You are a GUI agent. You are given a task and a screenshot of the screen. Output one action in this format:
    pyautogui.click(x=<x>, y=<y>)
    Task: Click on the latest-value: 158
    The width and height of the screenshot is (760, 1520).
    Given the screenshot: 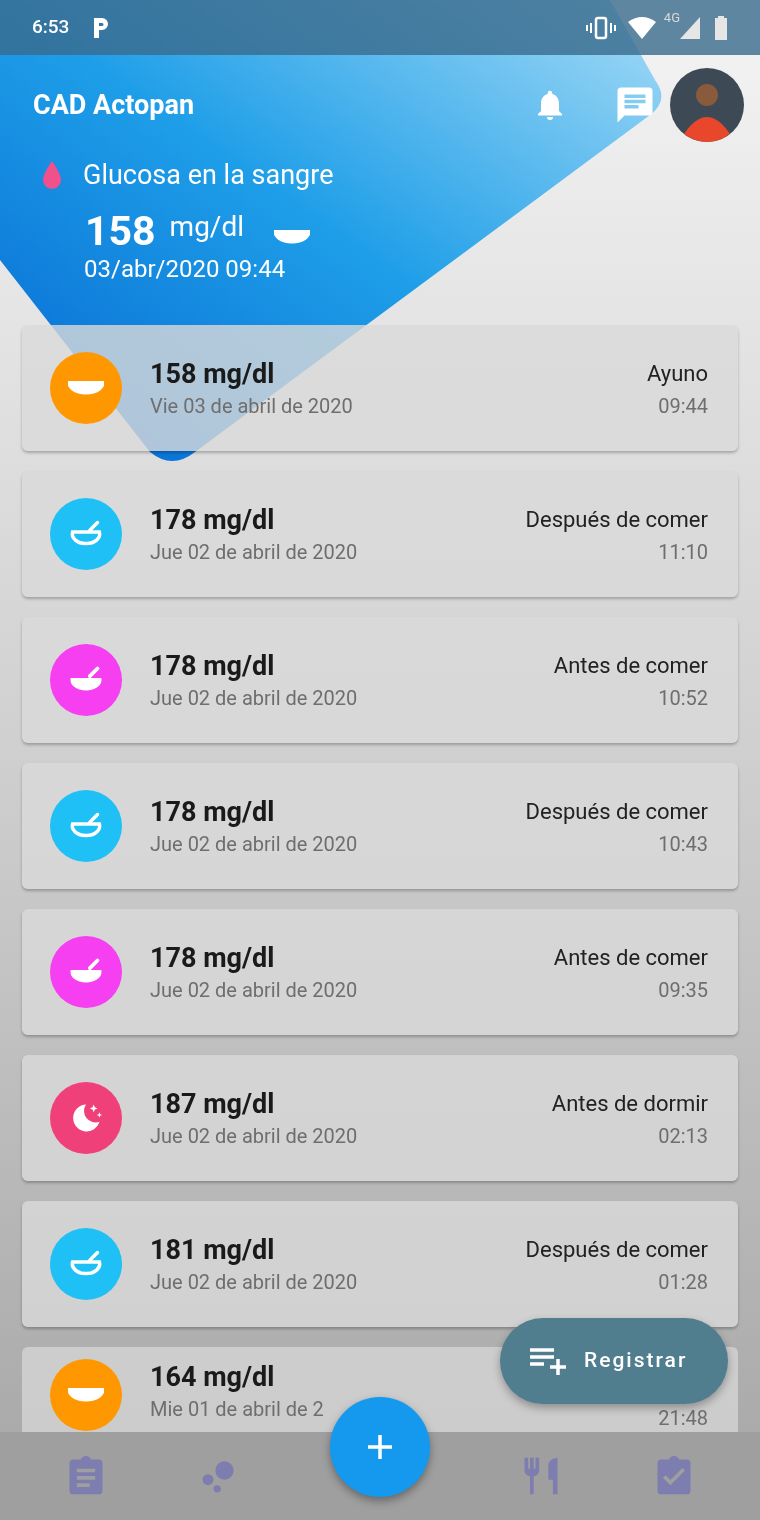 What is the action you would take?
    pyautogui.click(x=120, y=230)
    